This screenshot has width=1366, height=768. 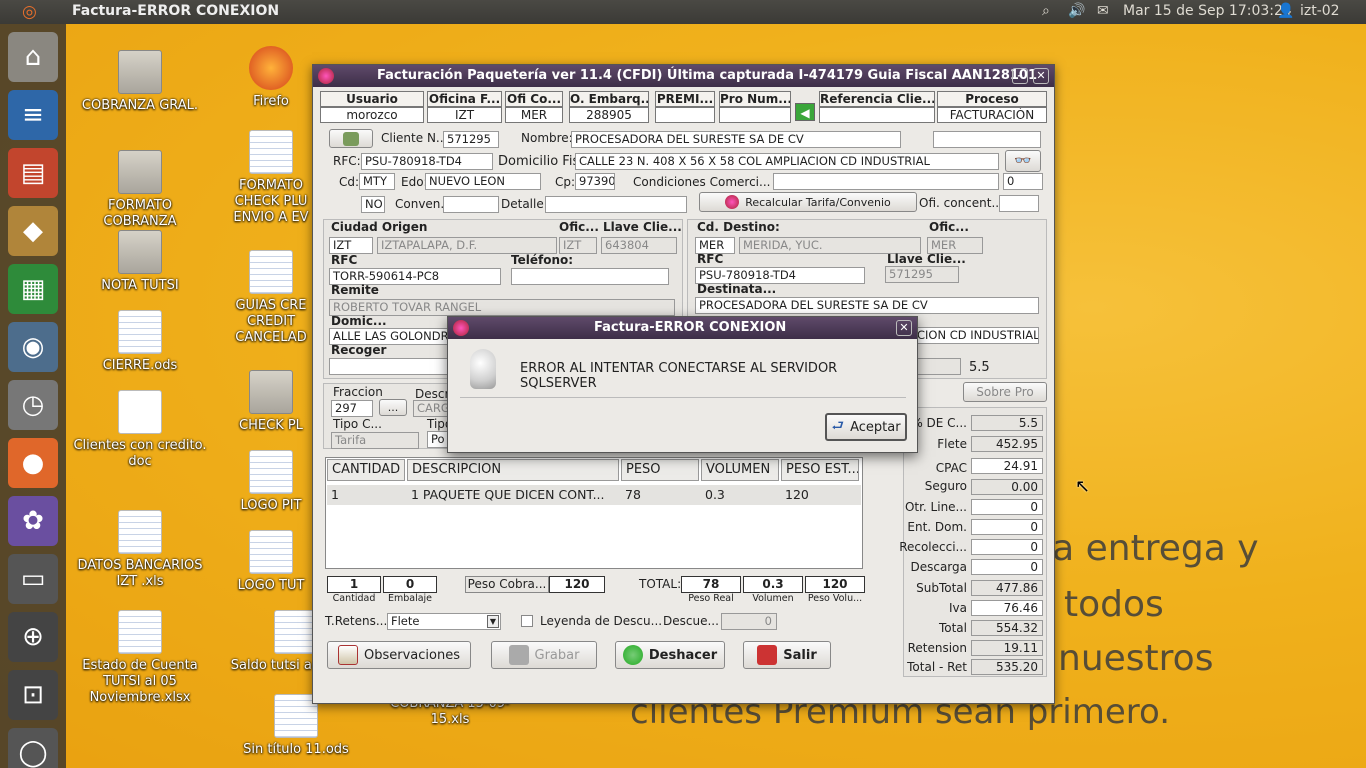 What do you see at coordinates (33, 173) in the screenshot?
I see `impress-icon: ▤` at bounding box center [33, 173].